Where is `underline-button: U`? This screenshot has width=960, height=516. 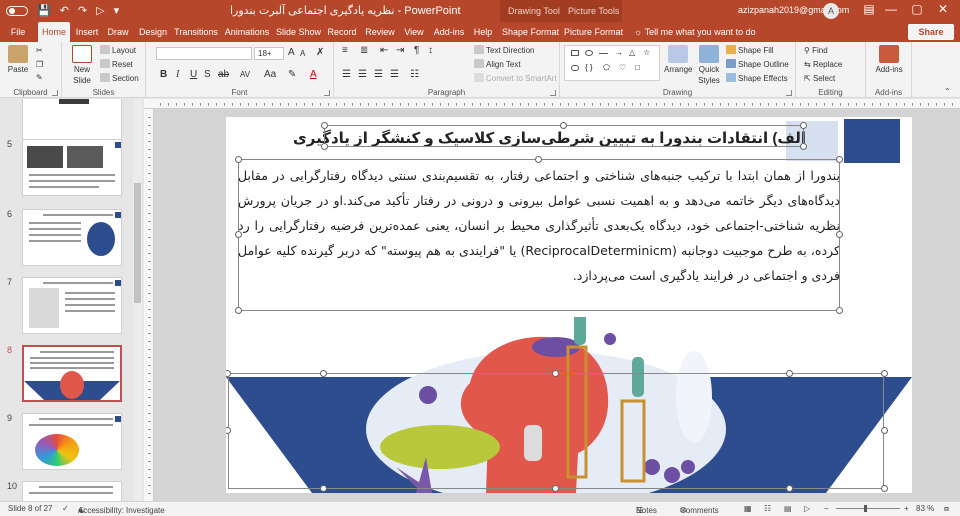
underline-button: U is located at coordinates (193, 75).